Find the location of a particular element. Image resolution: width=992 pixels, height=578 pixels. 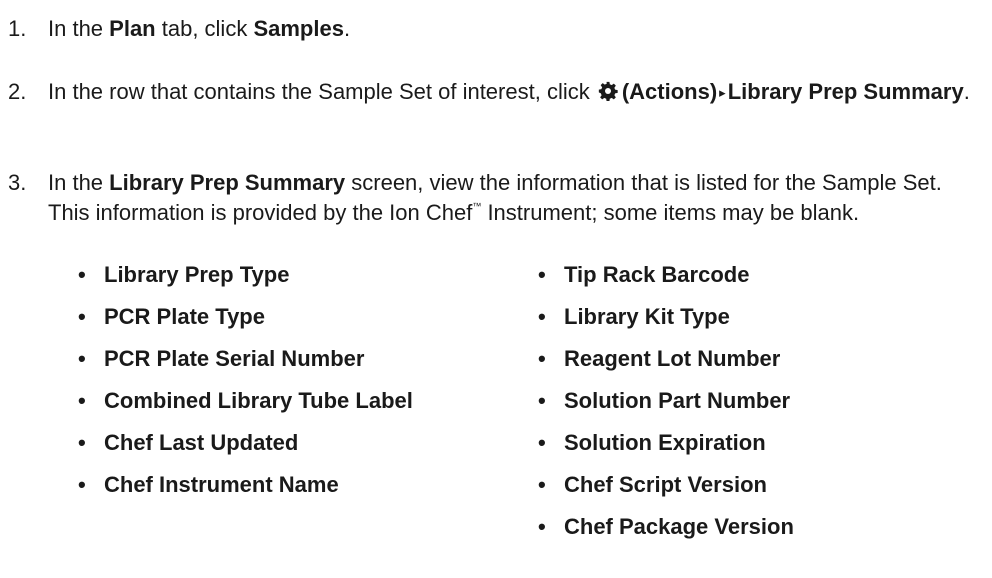

list-item: • Solution Expiration is located at coordinates (666, 449).